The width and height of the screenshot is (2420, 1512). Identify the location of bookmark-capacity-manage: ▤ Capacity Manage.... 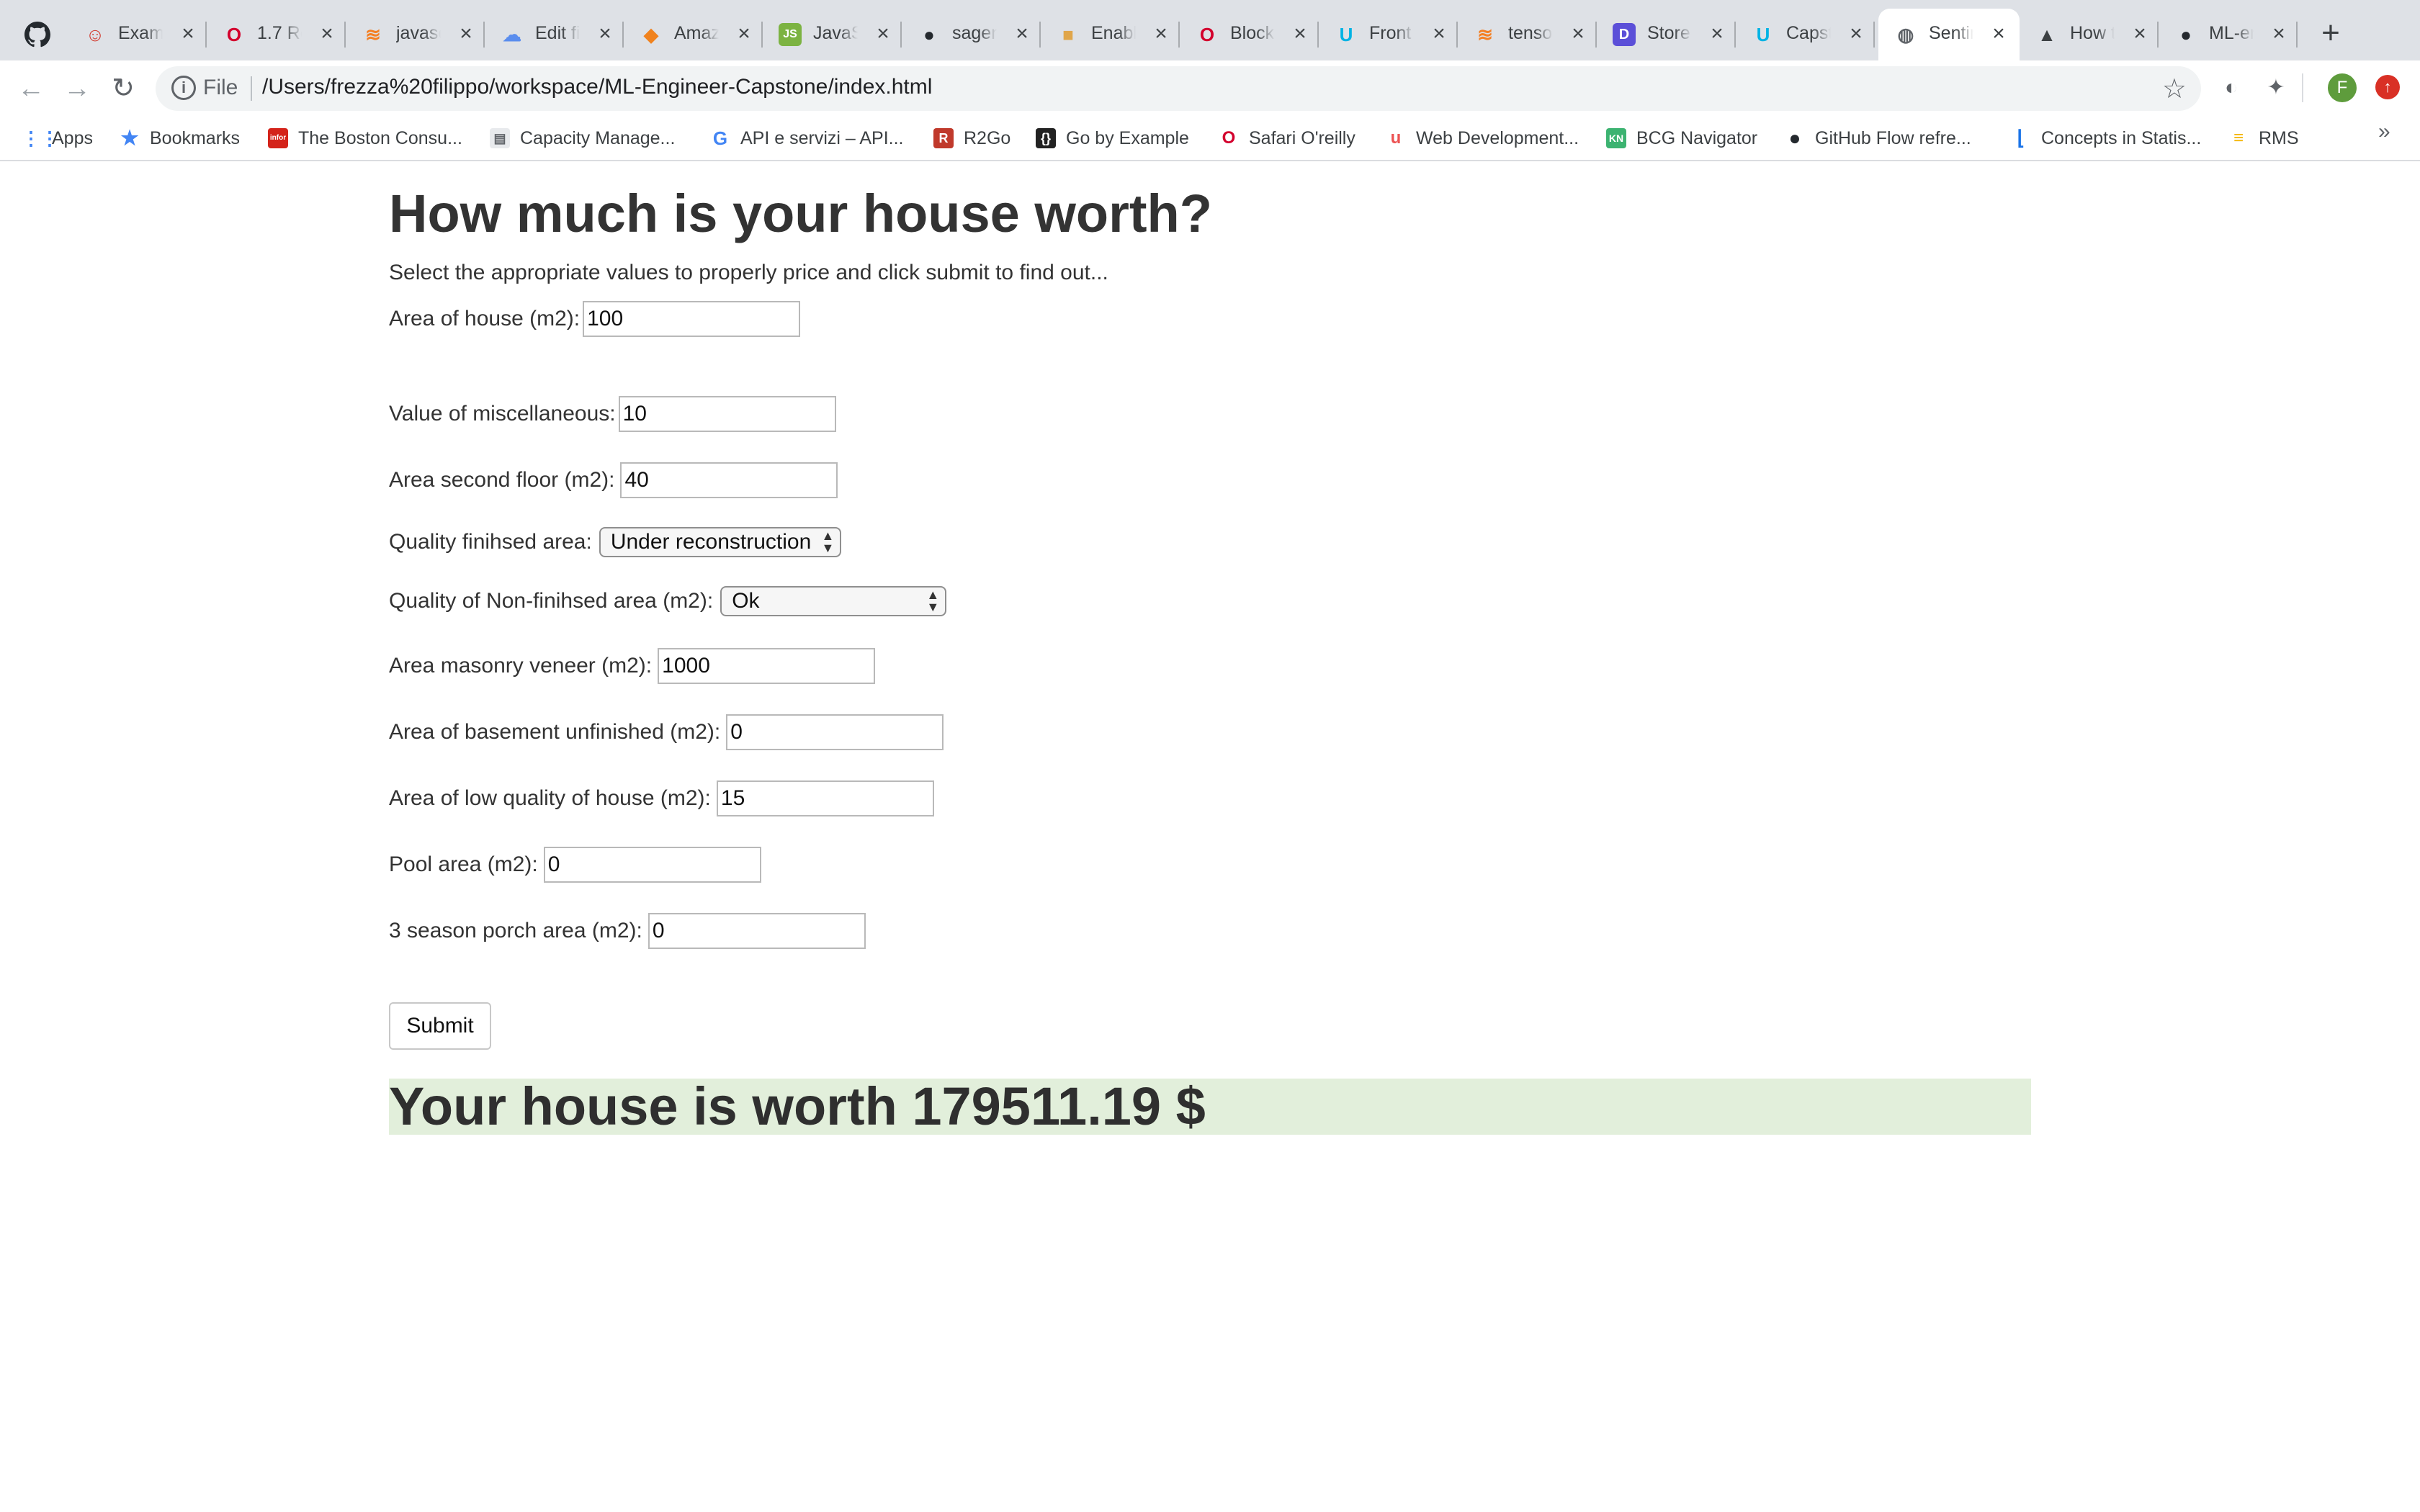
(582, 138).